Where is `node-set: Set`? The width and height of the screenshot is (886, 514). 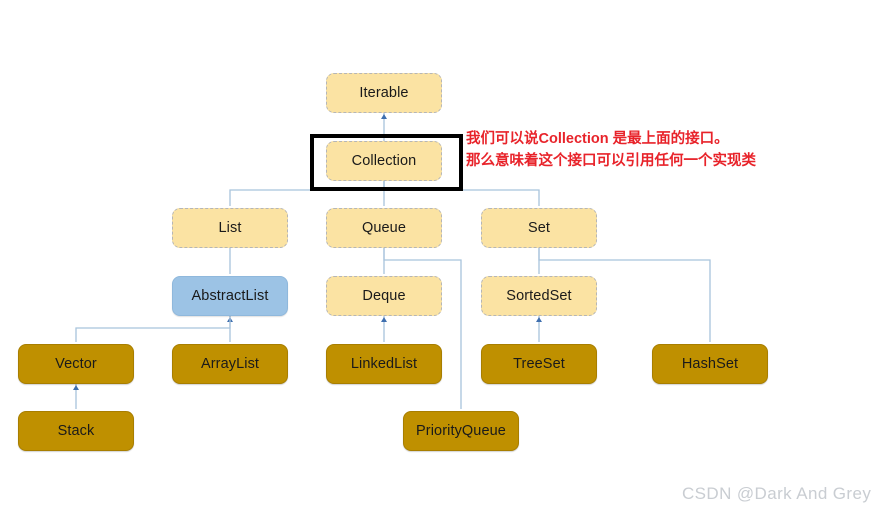
node-set: Set is located at coordinates (539, 228).